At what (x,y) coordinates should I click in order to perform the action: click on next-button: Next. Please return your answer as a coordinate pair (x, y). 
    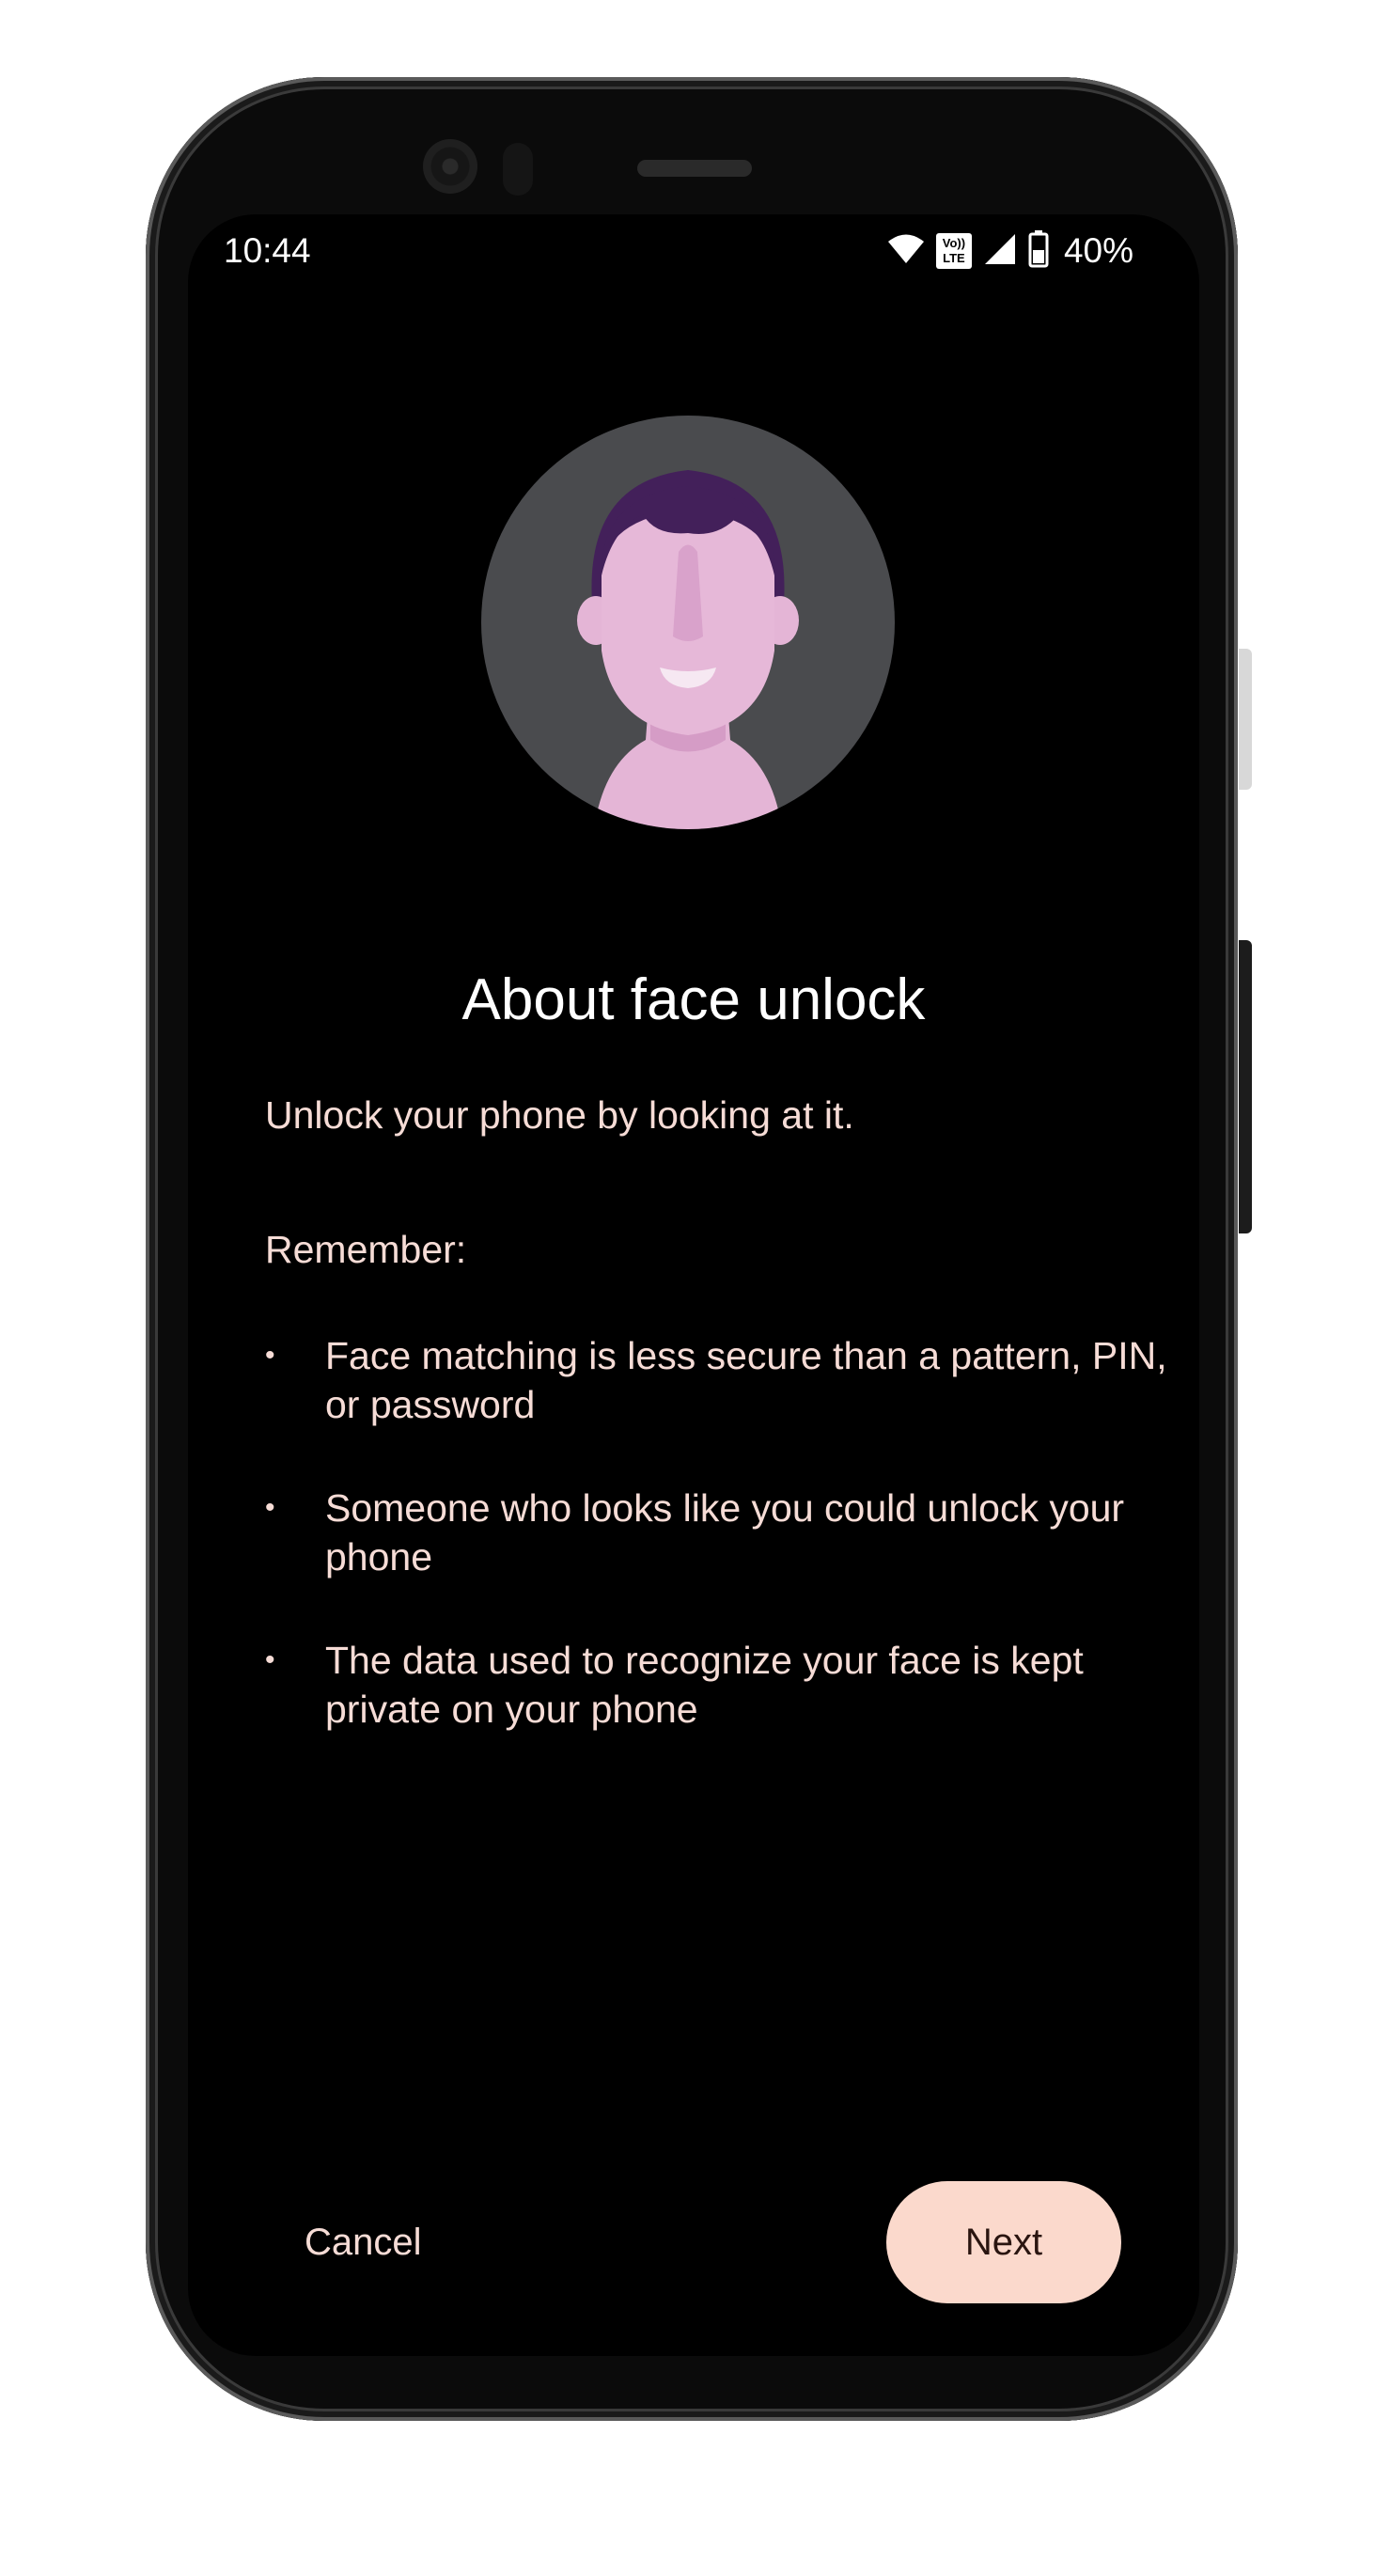
    Looking at the image, I should click on (1003, 2242).